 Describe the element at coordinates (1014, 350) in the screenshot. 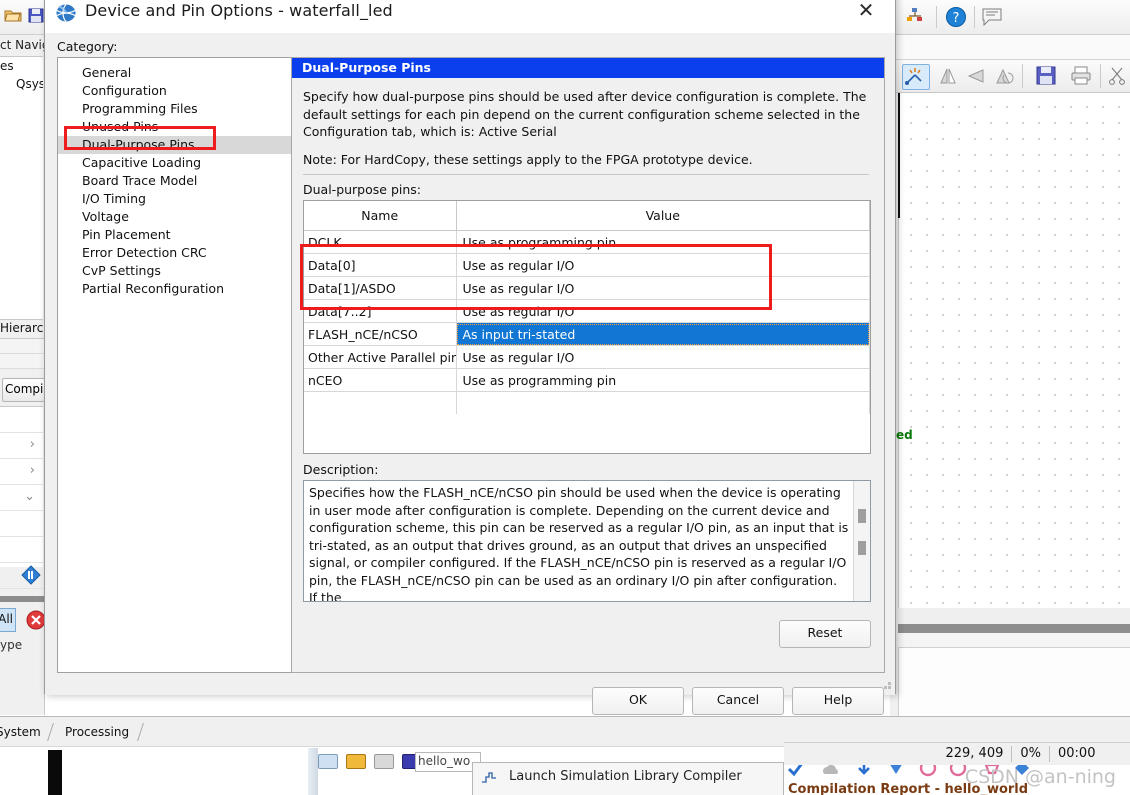

I see `schematic-canvas` at that location.